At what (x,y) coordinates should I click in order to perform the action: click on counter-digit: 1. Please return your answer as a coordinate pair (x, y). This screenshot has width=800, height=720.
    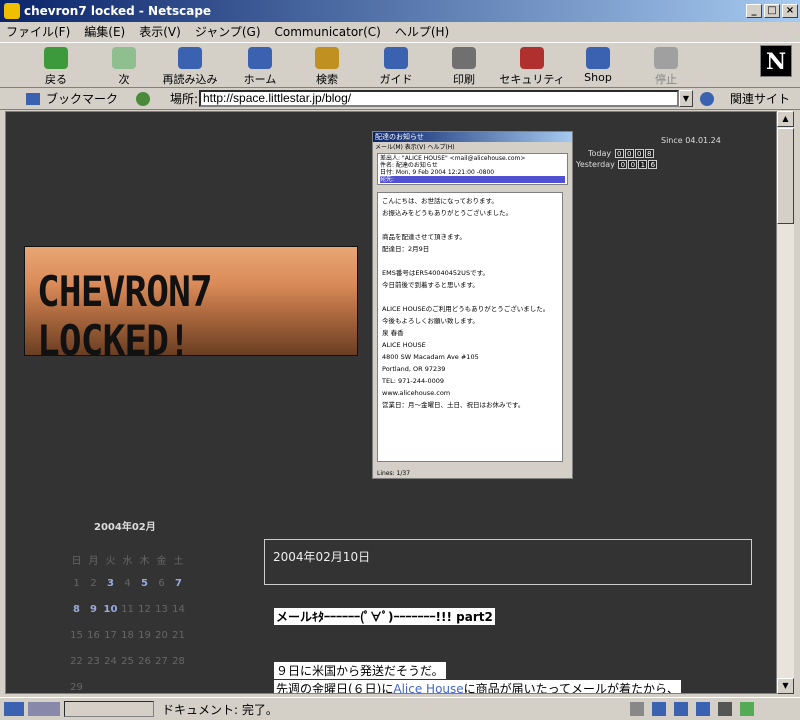
    Looking at the image, I should click on (643, 164).